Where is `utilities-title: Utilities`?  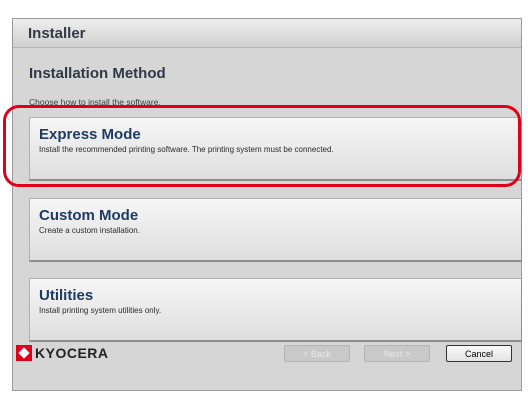
utilities-title: Utilities is located at coordinates (66, 295).